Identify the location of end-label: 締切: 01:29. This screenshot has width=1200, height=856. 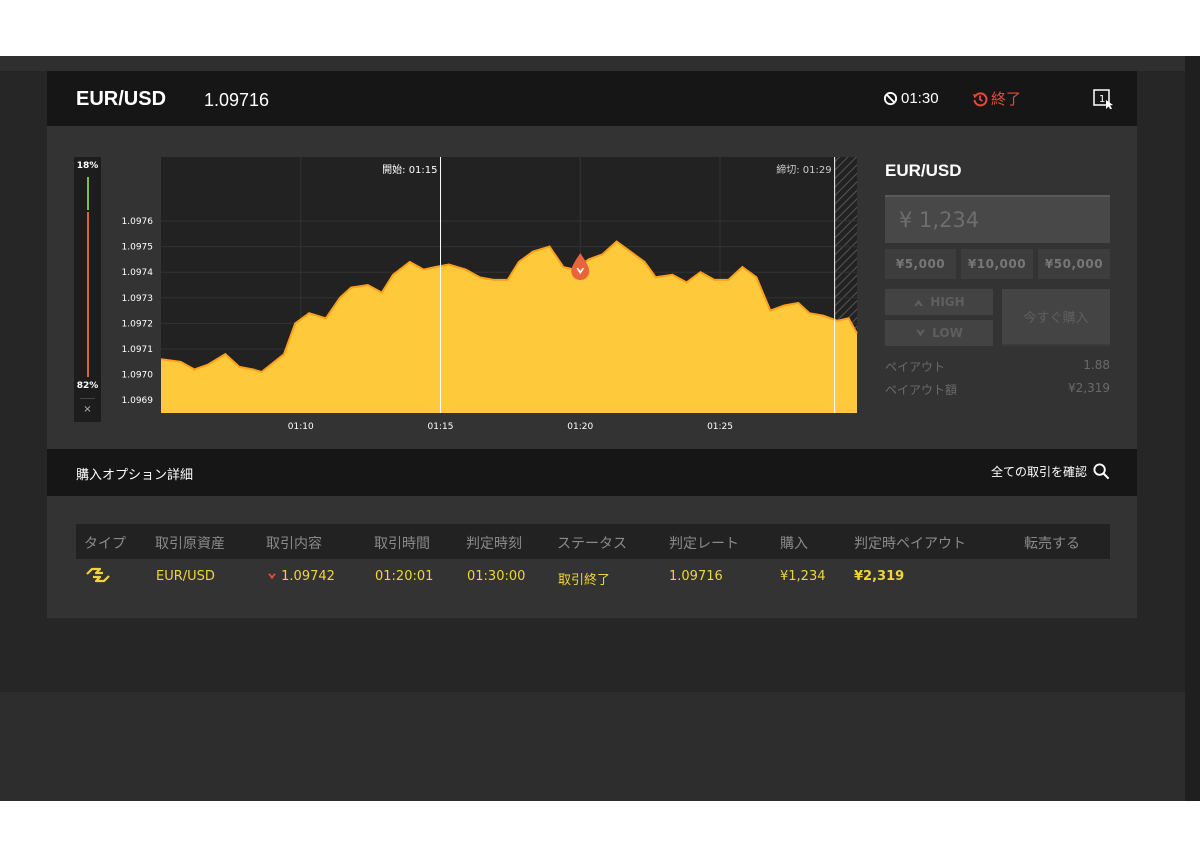
(803, 169).